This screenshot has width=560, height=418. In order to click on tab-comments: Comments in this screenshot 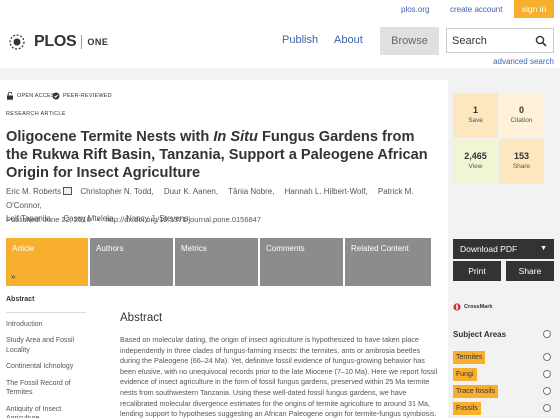, I will do `click(301, 262)`.